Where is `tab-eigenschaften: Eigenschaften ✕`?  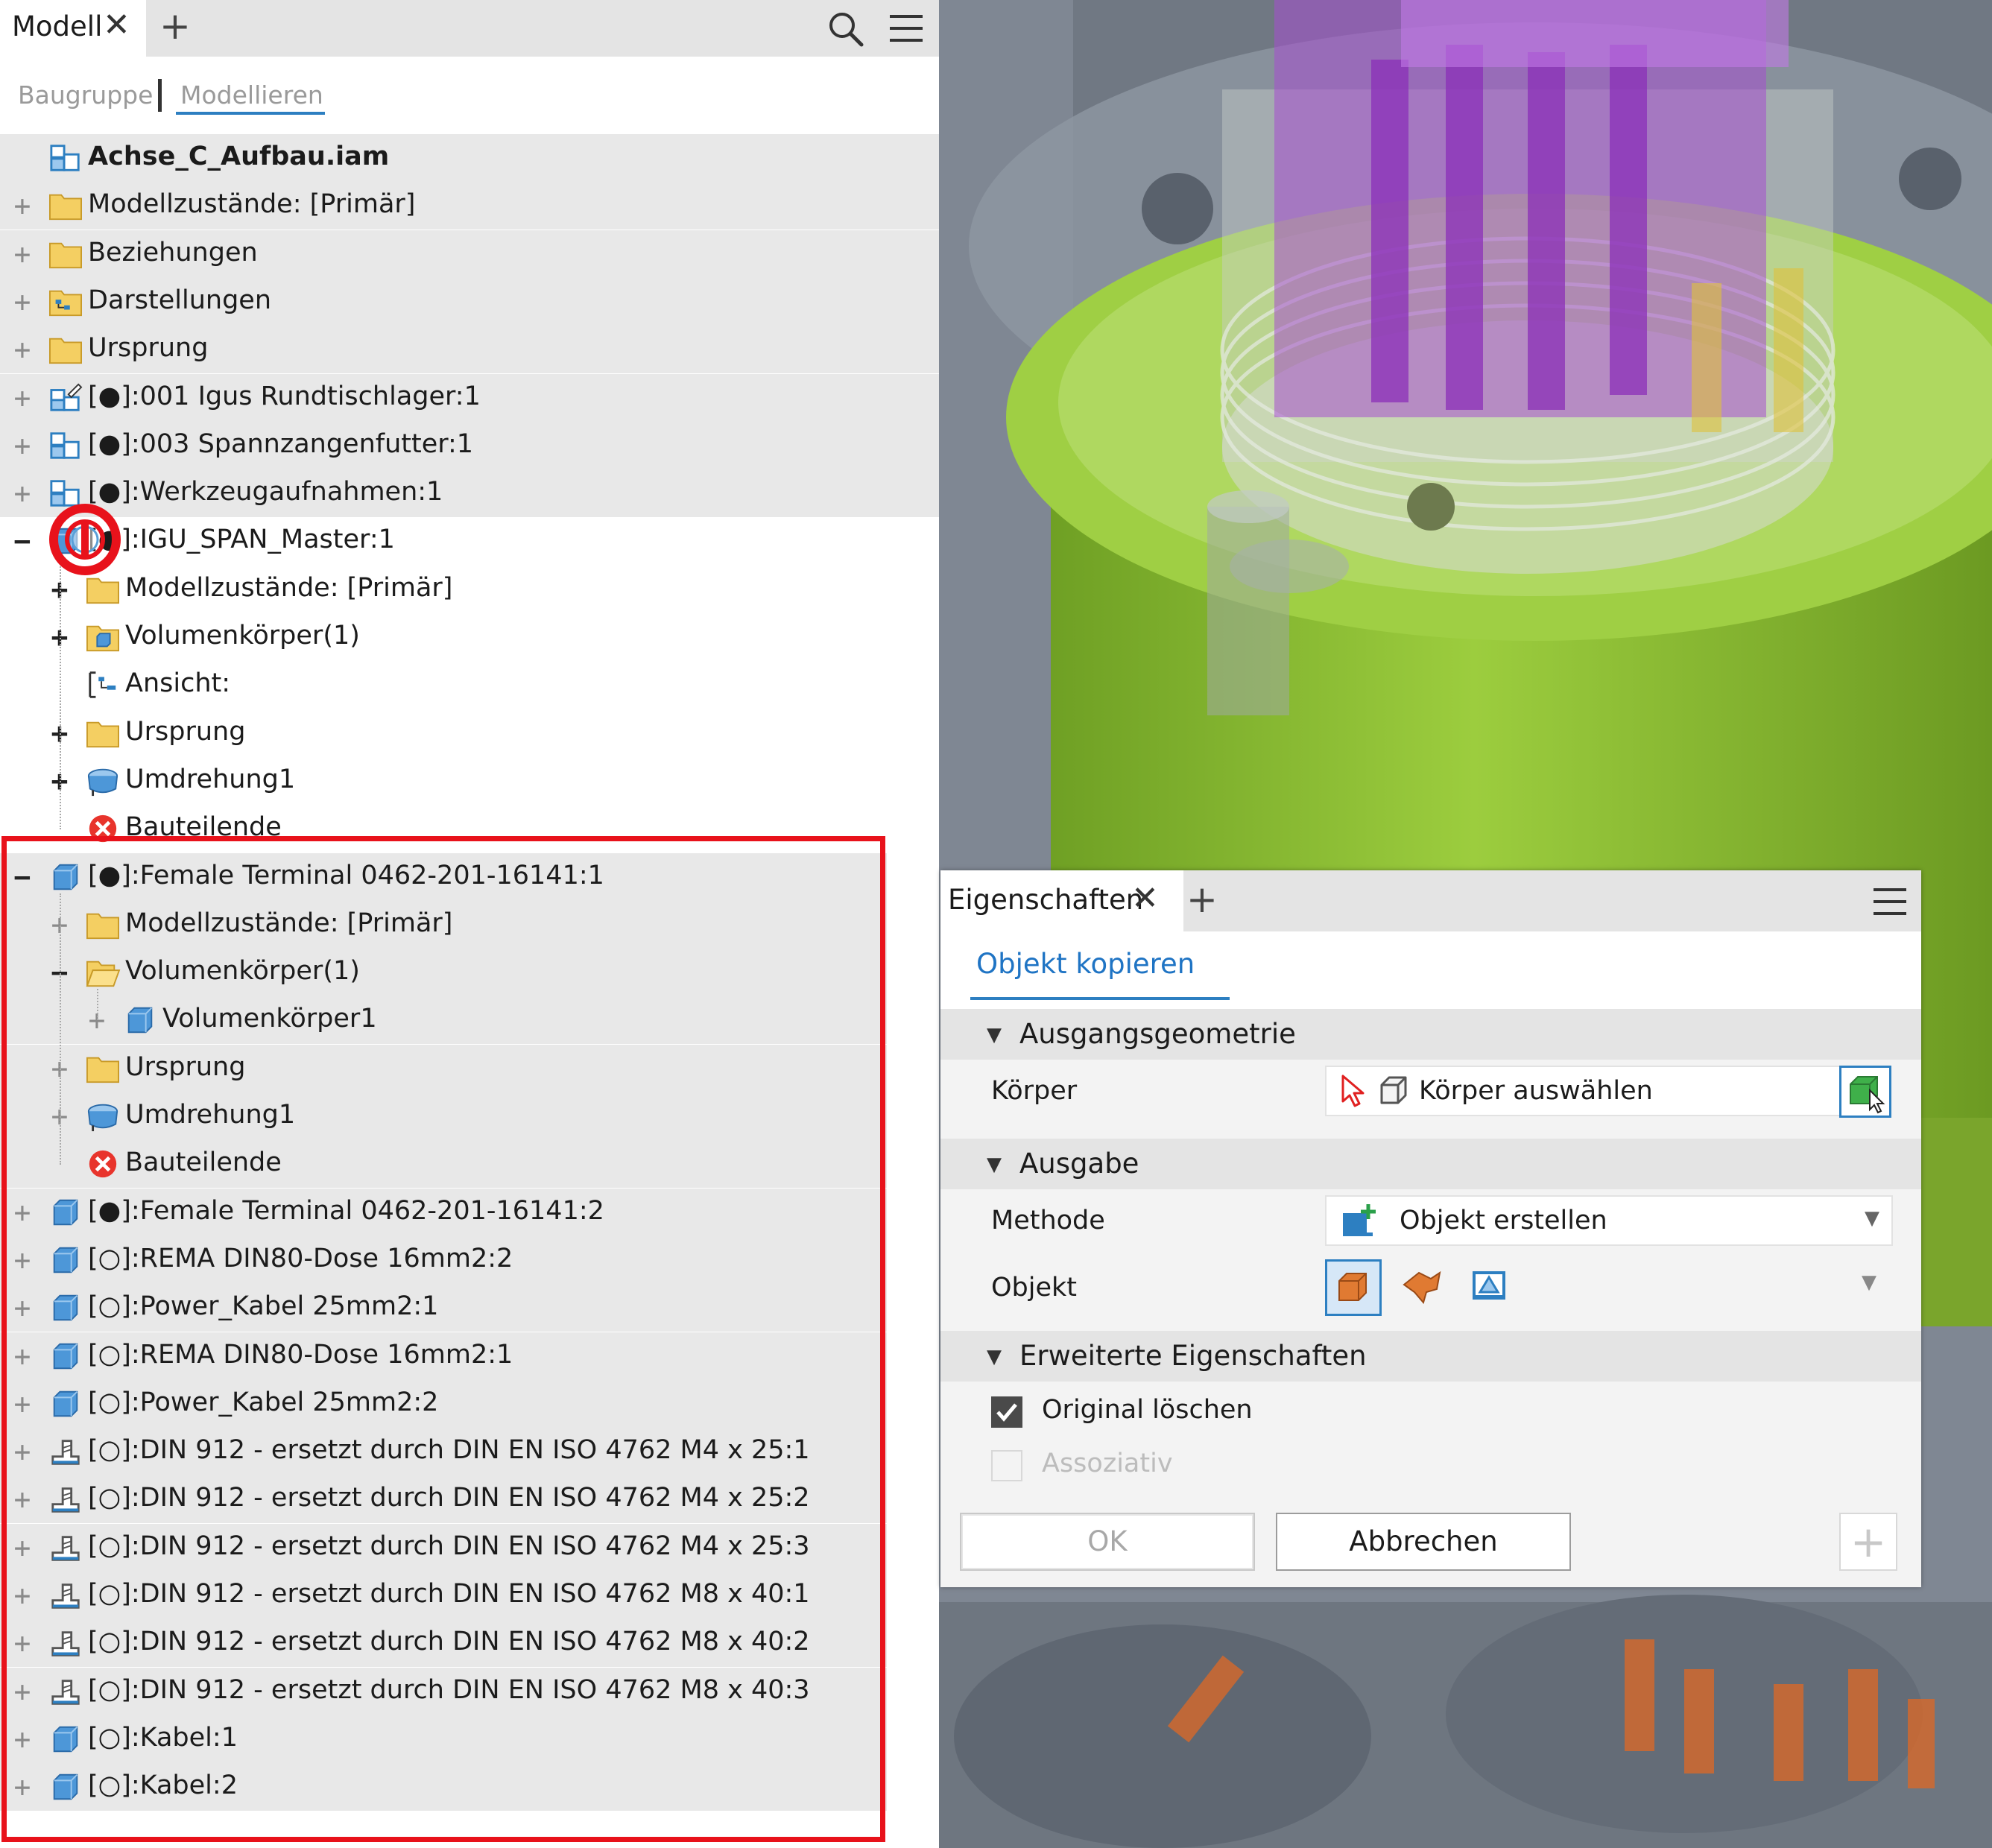 tab-eigenschaften: Eigenschaften ✕ is located at coordinates (1062, 901).